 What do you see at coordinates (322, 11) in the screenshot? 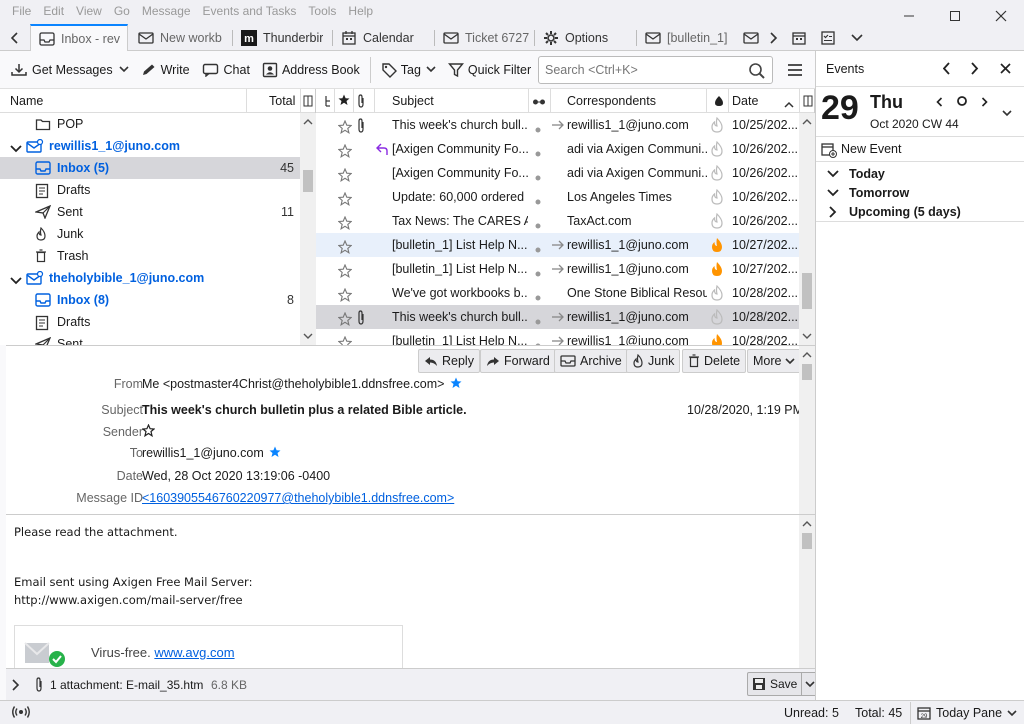
I see `menu-tools: Tools` at bounding box center [322, 11].